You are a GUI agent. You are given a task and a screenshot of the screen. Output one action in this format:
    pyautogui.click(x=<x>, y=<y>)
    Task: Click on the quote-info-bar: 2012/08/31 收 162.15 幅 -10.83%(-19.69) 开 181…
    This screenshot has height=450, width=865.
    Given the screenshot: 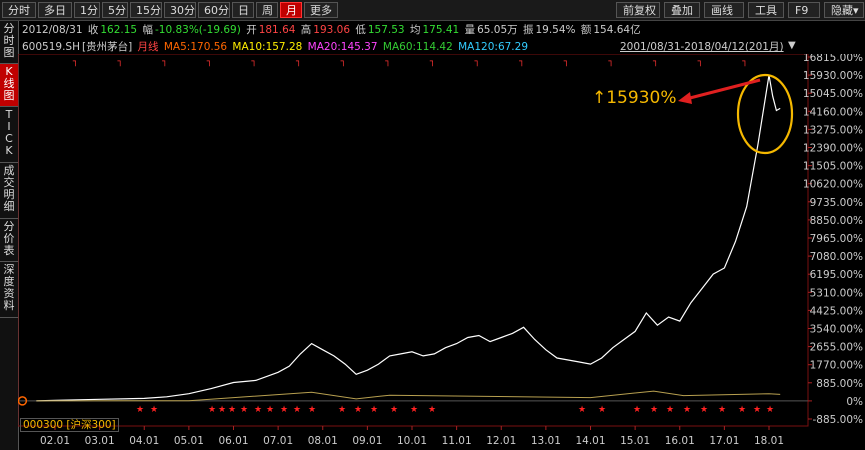 What is the action you would take?
    pyautogui.click(x=332, y=29)
    